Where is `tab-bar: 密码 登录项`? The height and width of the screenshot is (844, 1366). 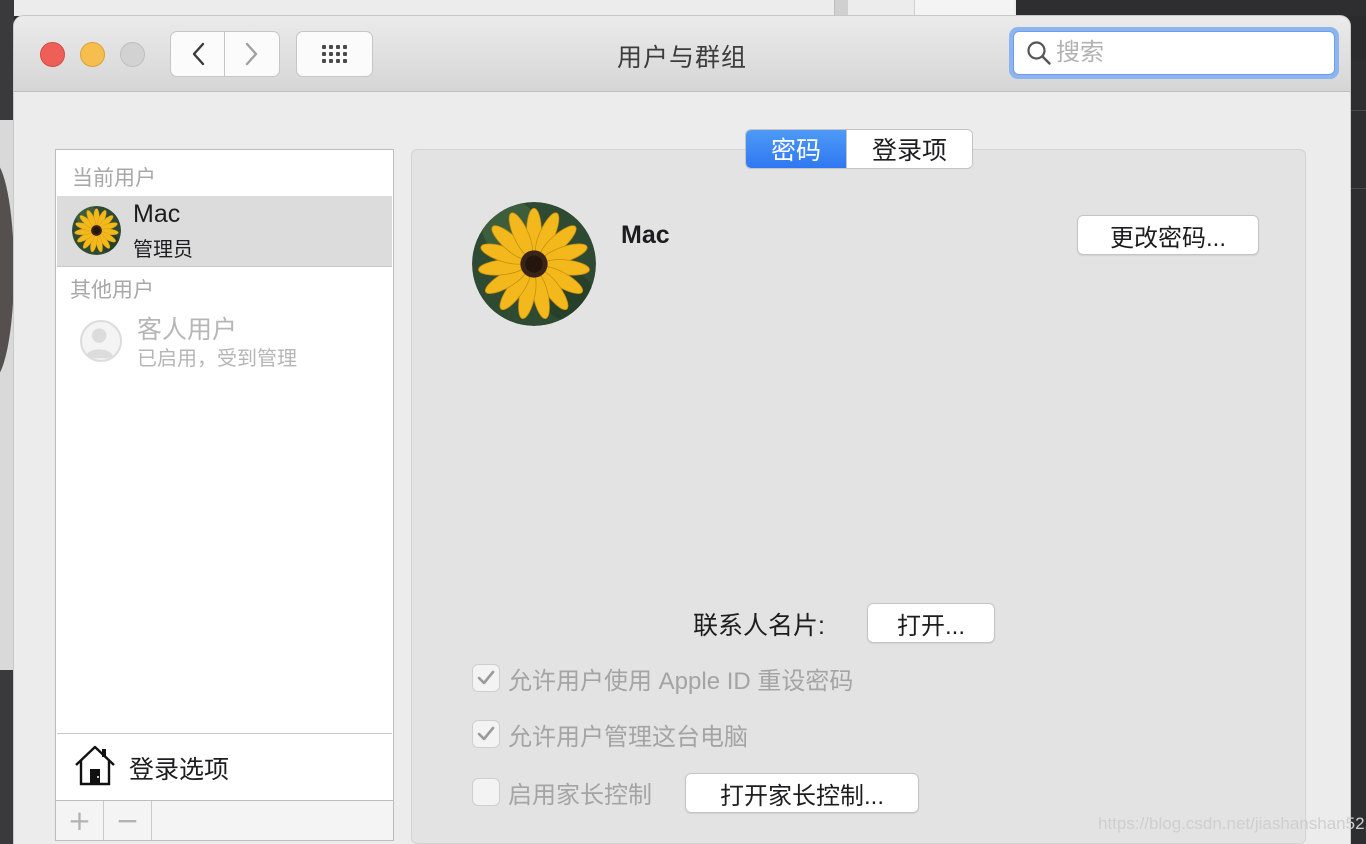
tab-bar: 密码 登录项 is located at coordinates (859, 149).